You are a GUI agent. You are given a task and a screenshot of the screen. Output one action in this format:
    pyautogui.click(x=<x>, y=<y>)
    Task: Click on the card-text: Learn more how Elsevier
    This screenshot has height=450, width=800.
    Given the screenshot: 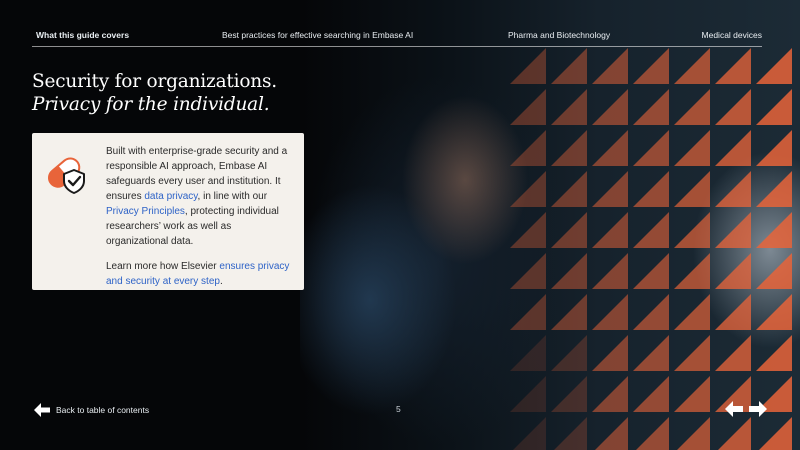 What is the action you would take?
    pyautogui.click(x=163, y=266)
    